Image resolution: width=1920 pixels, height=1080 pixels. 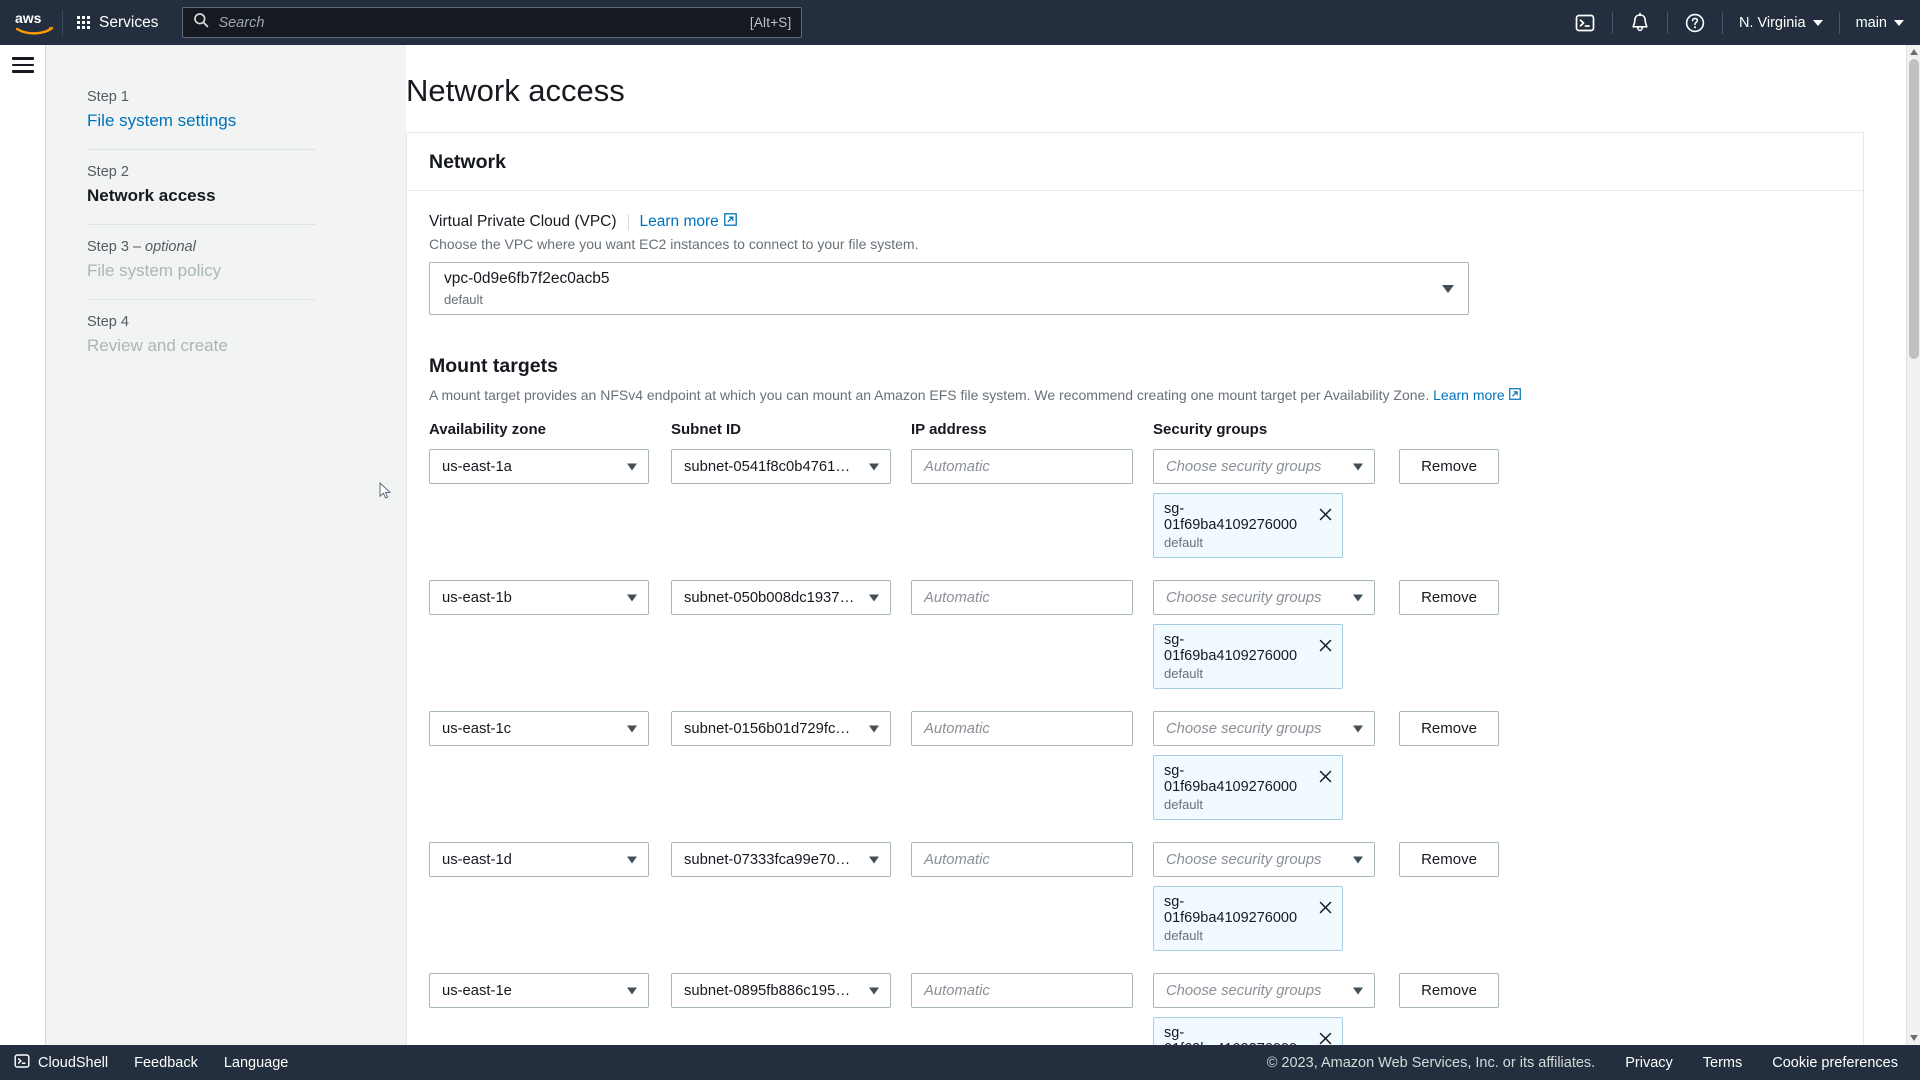 What do you see at coordinates (129, 22) in the screenshot?
I see `services-label: Services` at bounding box center [129, 22].